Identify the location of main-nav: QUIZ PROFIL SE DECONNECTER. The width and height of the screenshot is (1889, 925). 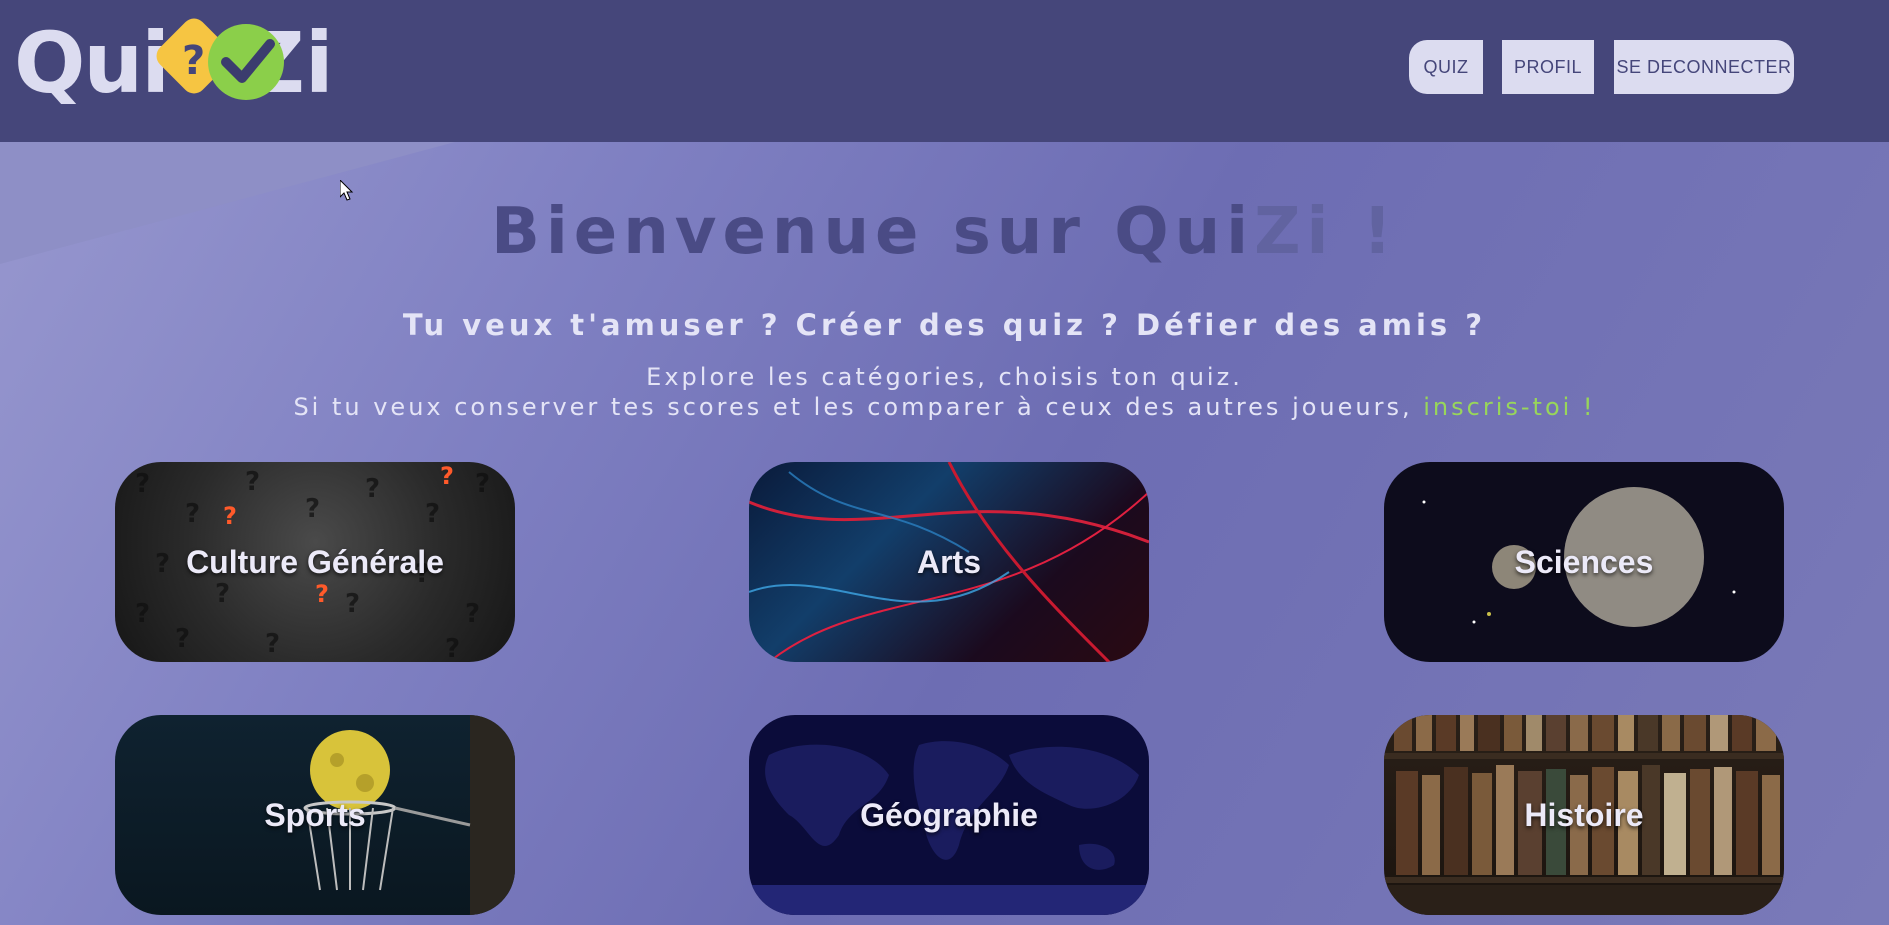
(944, 67).